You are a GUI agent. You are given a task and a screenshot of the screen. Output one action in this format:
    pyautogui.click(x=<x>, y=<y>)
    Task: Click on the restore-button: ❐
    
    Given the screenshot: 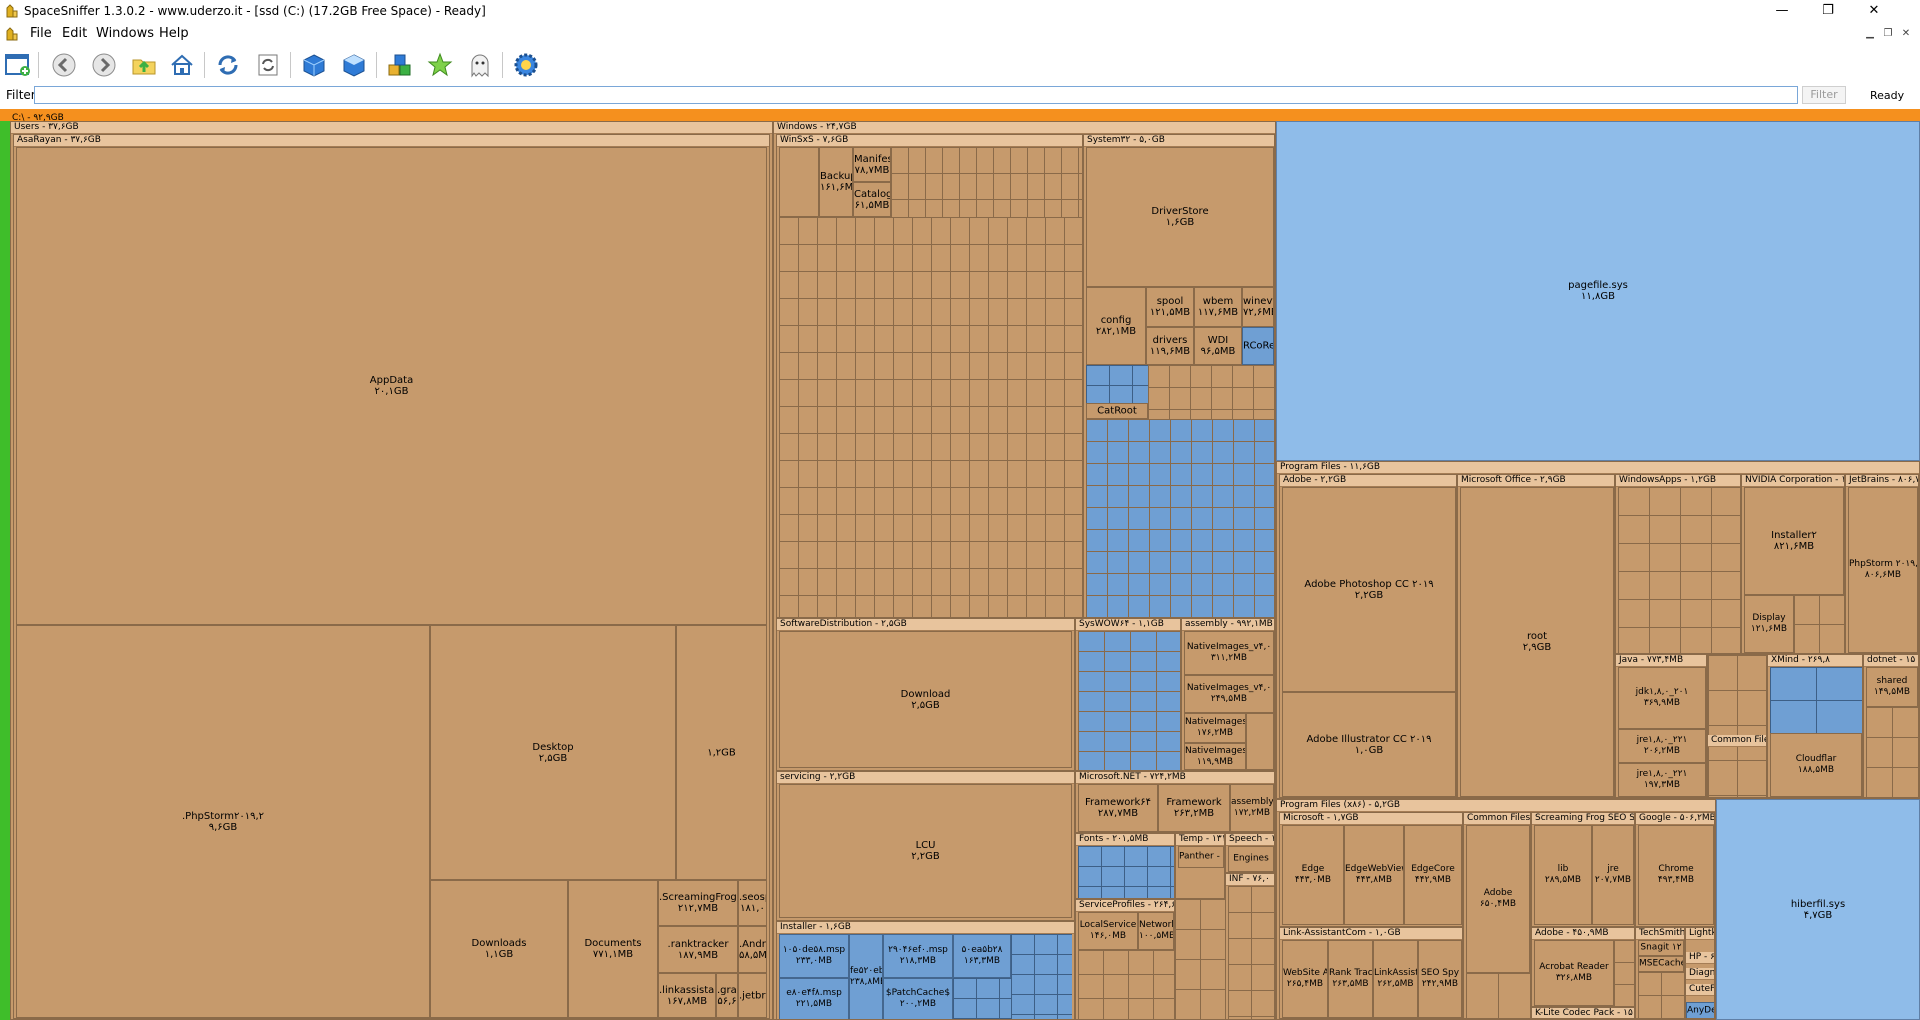 What is the action you would take?
    pyautogui.click(x=1828, y=11)
    